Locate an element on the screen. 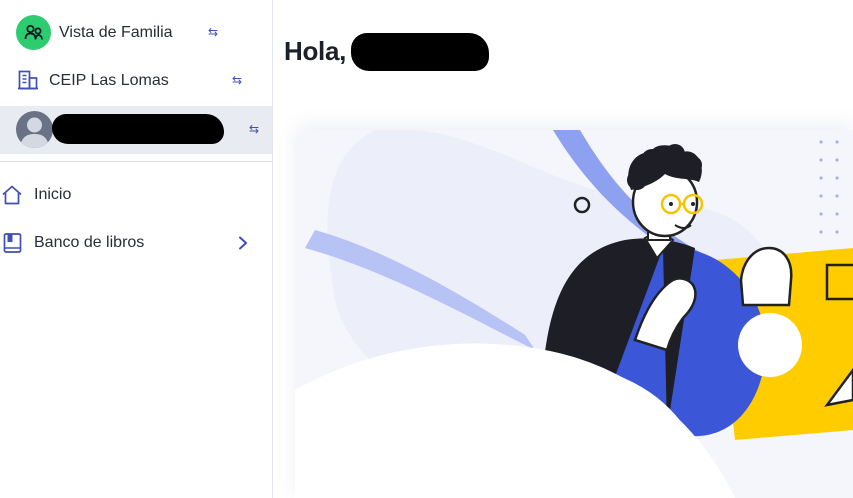  sidebar-divider is located at coordinates (136, 161).